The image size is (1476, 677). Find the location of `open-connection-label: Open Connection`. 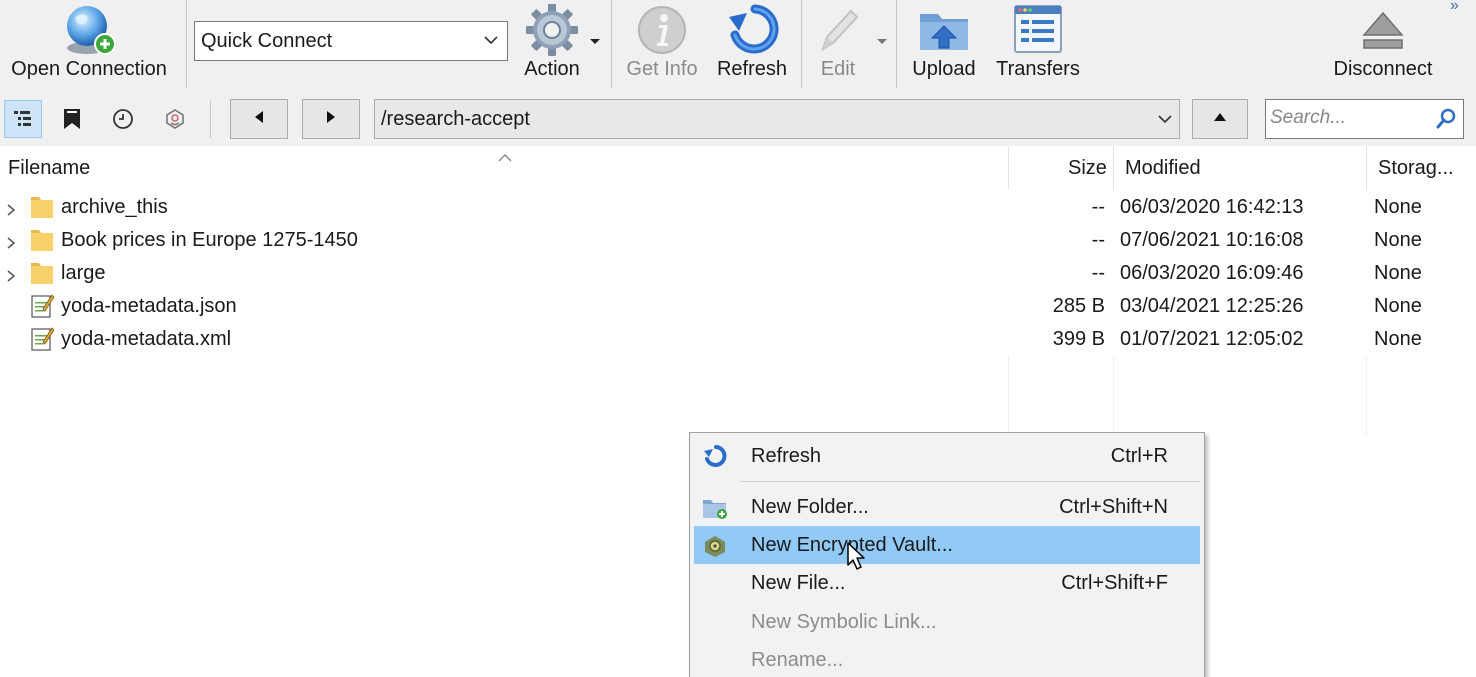

open-connection-label: Open Connection is located at coordinates (89, 69).